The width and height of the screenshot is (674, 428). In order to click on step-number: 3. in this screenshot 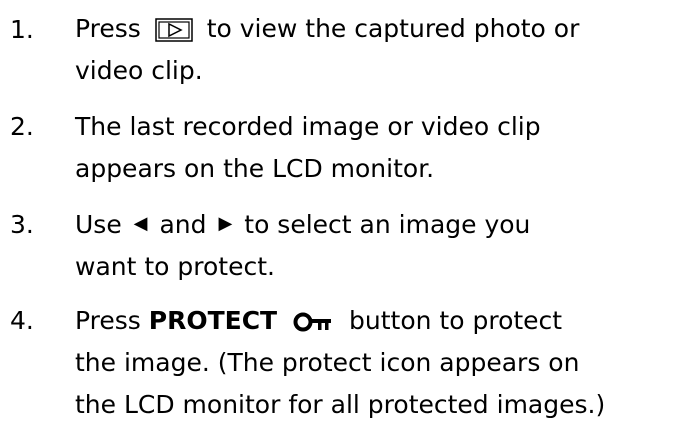, I will do `click(22, 224)`.